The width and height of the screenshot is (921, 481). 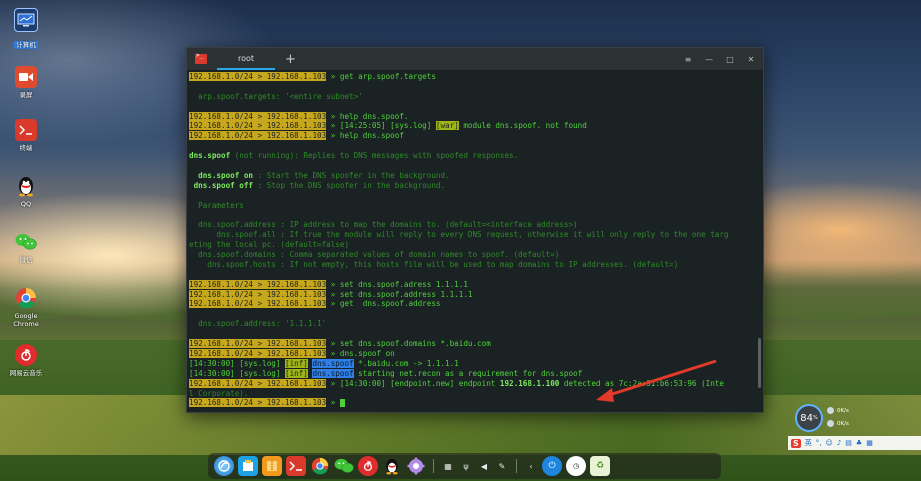 I want to click on power-icon: ⏻, so click(x=552, y=466).